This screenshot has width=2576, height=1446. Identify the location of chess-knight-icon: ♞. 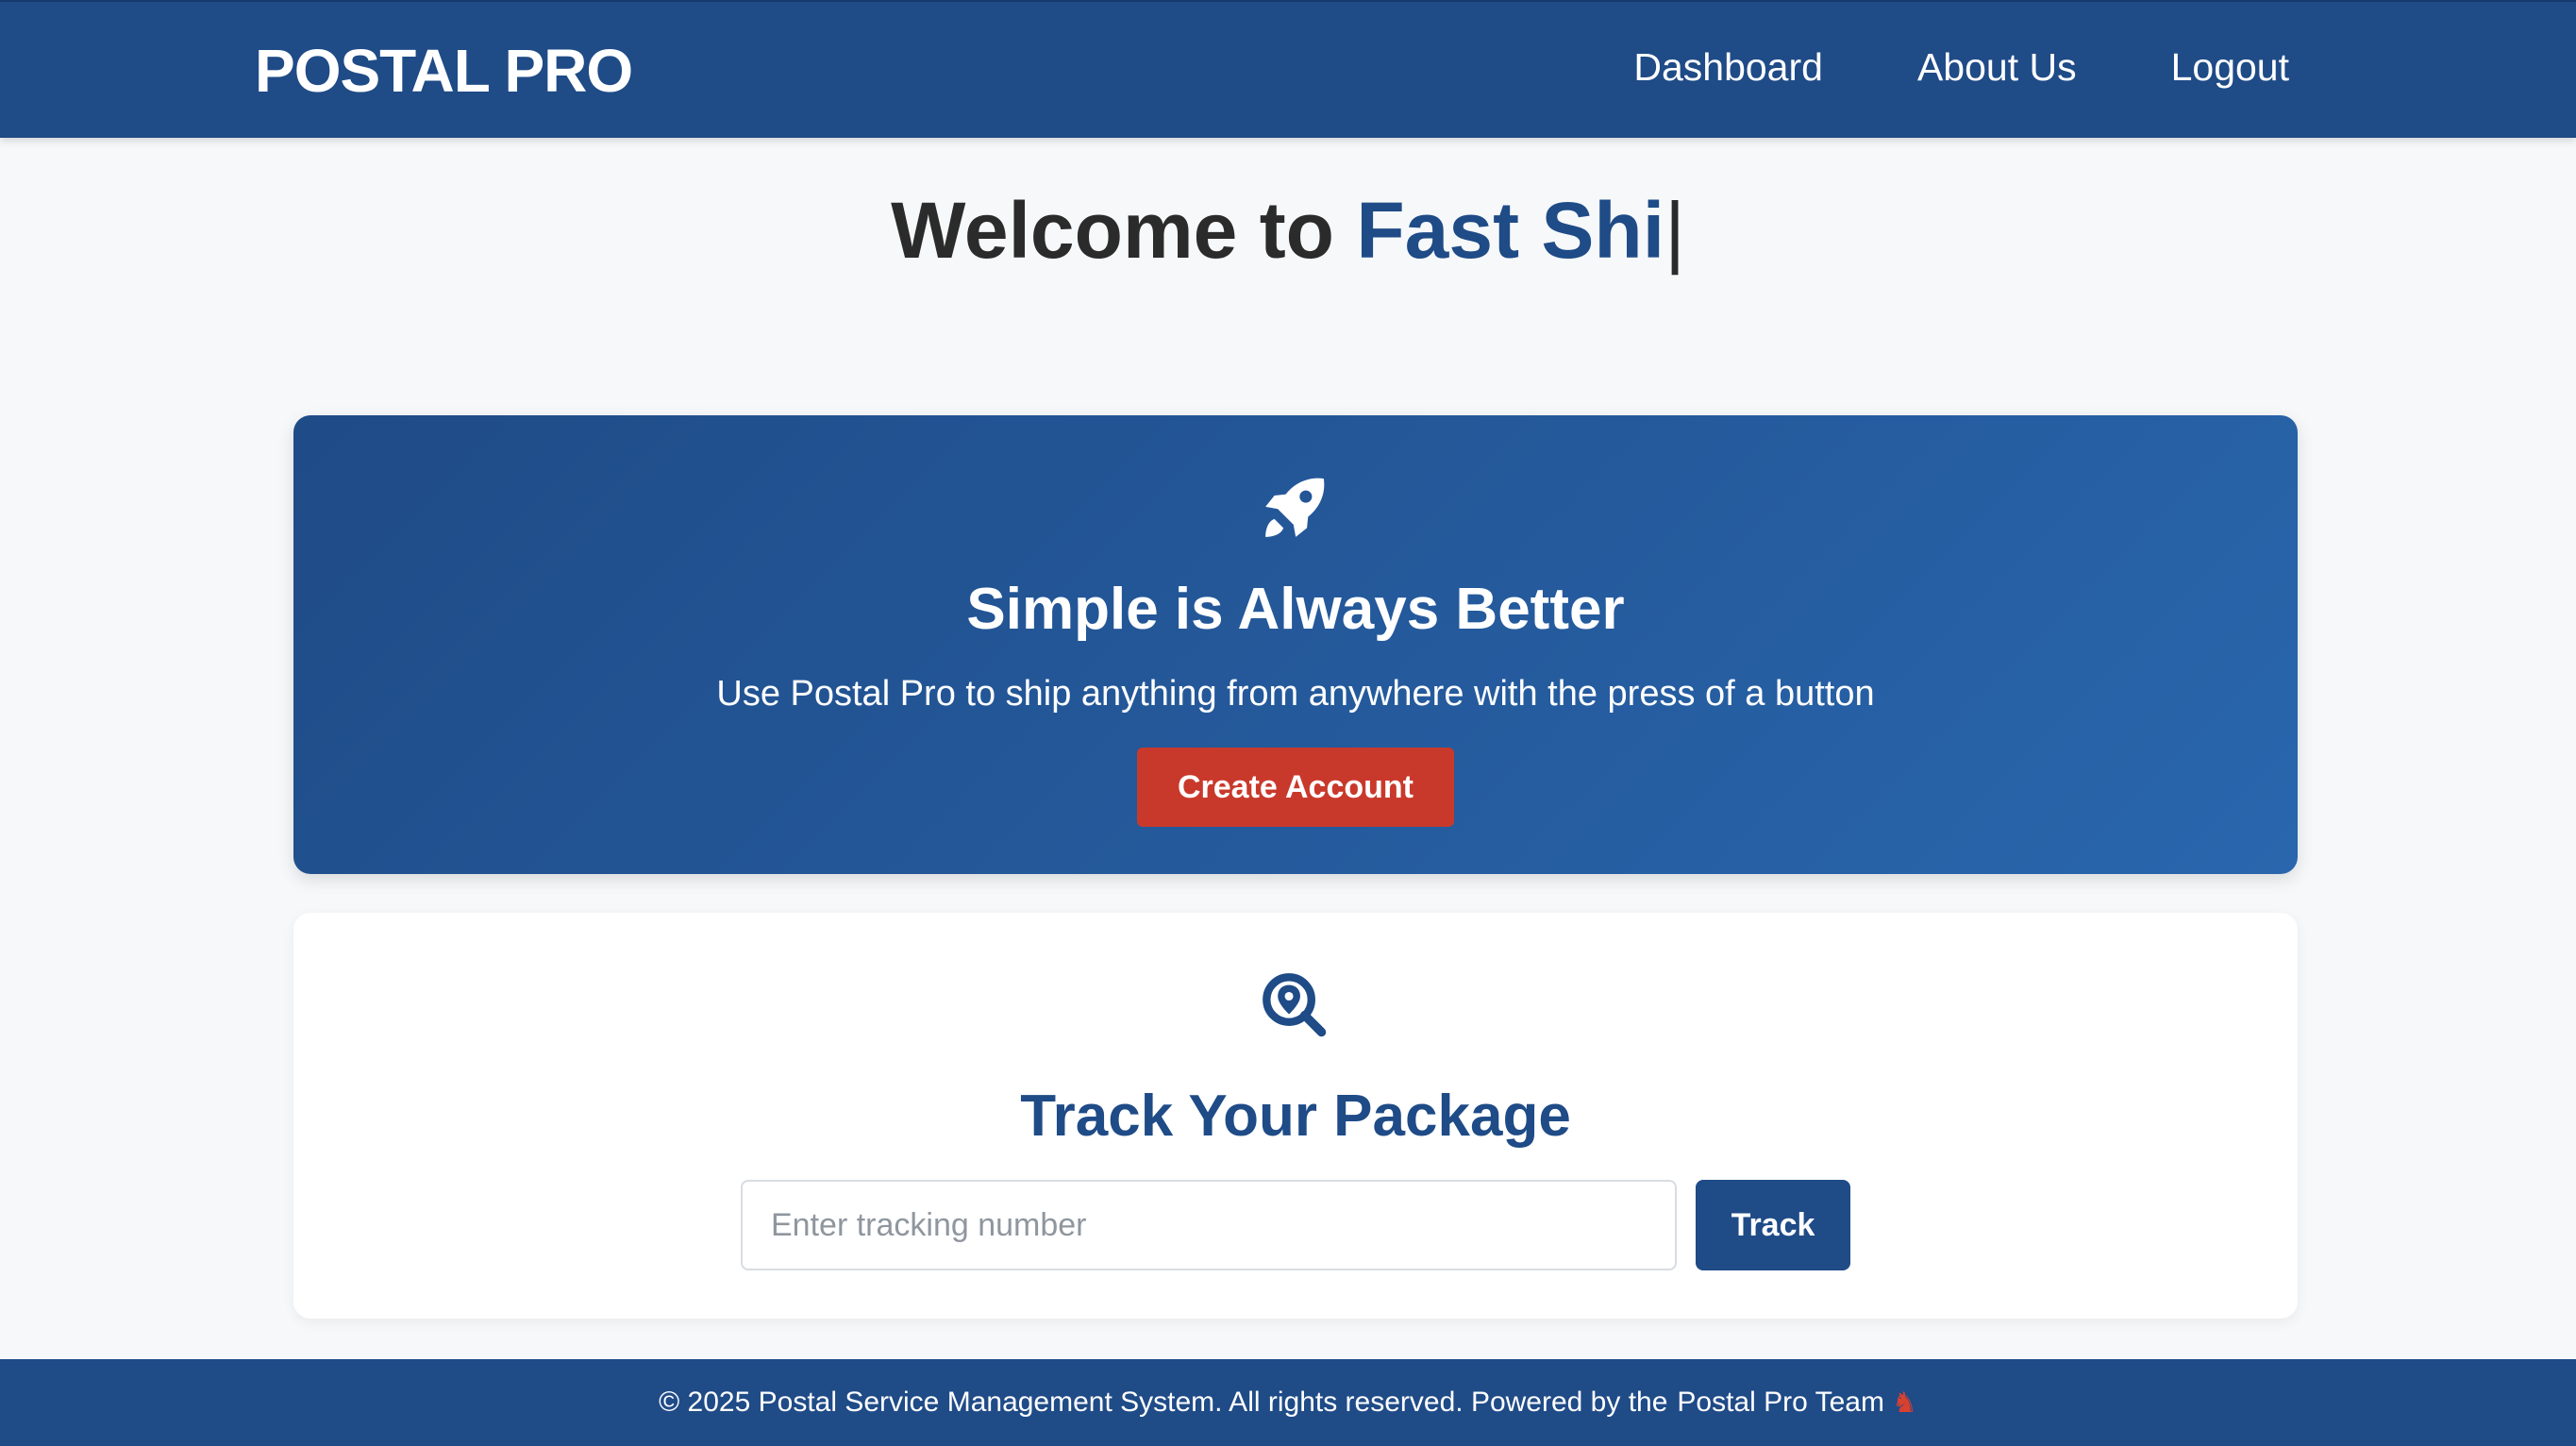
(1904, 1403).